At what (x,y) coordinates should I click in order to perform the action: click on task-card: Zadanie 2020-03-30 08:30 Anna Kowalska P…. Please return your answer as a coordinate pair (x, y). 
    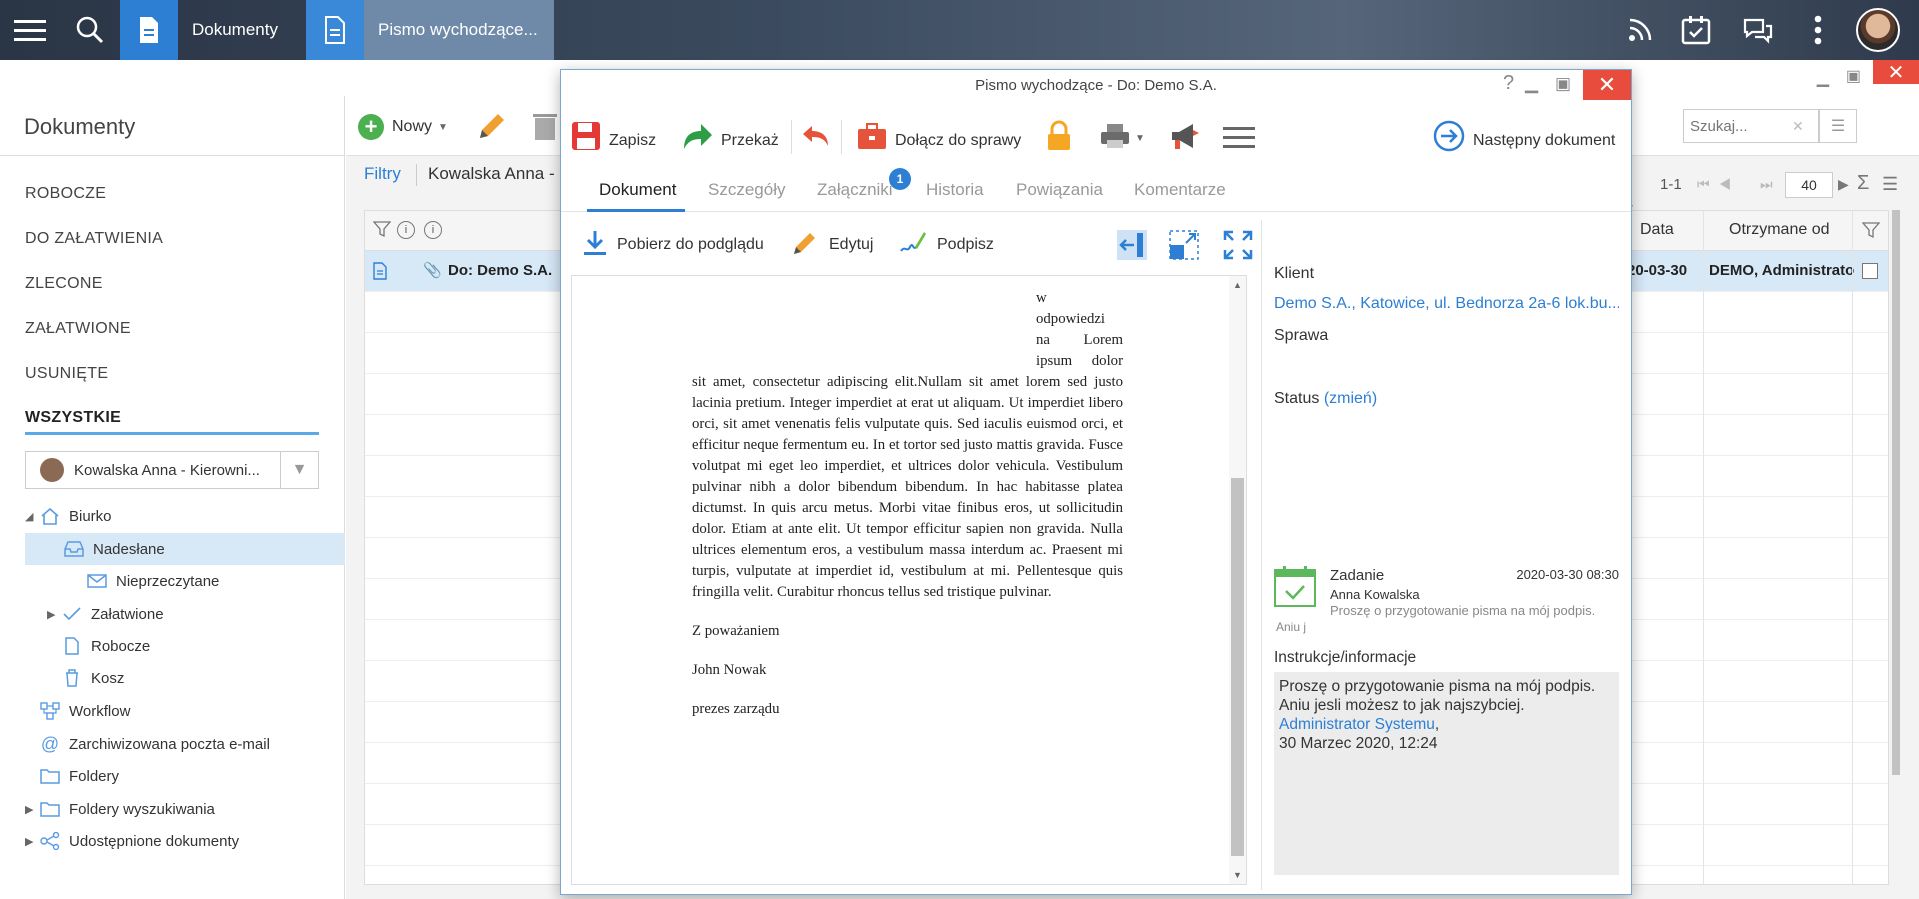
    Looking at the image, I should click on (1446, 605).